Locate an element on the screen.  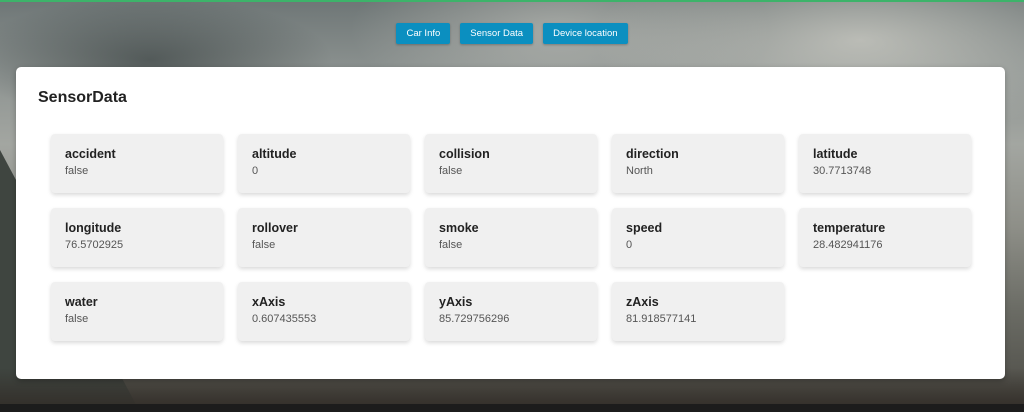
sensor-card-rollover: rollover false is located at coordinates (324, 237).